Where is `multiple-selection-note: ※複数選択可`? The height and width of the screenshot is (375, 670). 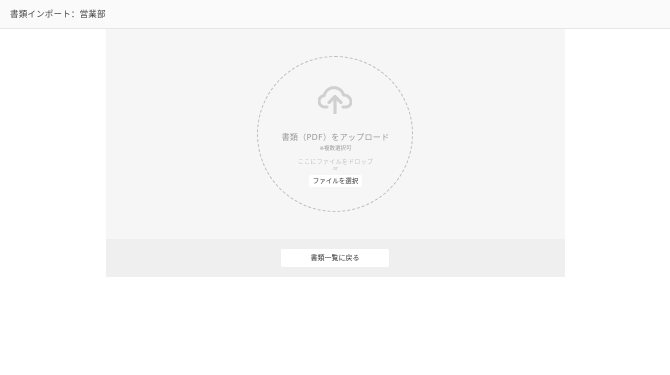
multiple-selection-note: ※複数選択可 is located at coordinates (335, 149).